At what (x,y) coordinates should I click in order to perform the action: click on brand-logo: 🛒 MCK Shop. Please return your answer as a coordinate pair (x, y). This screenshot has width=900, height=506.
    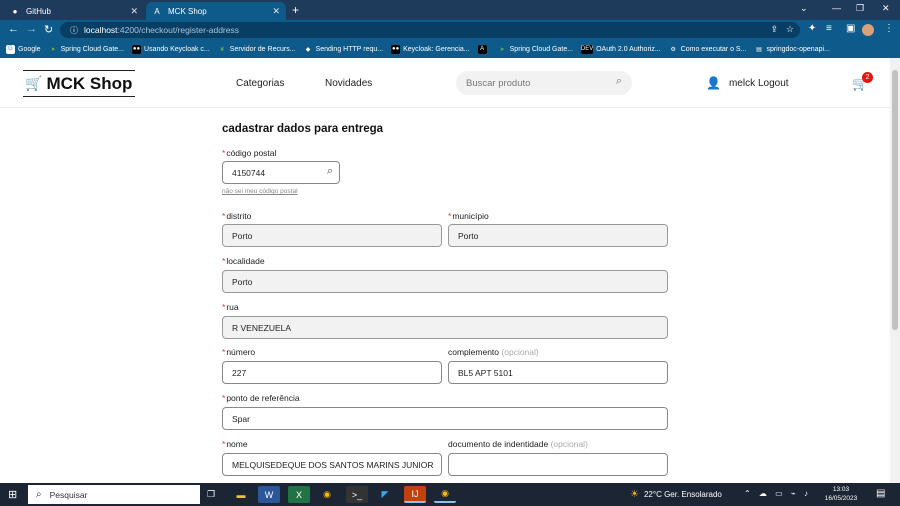
    Looking at the image, I should click on (79, 83).